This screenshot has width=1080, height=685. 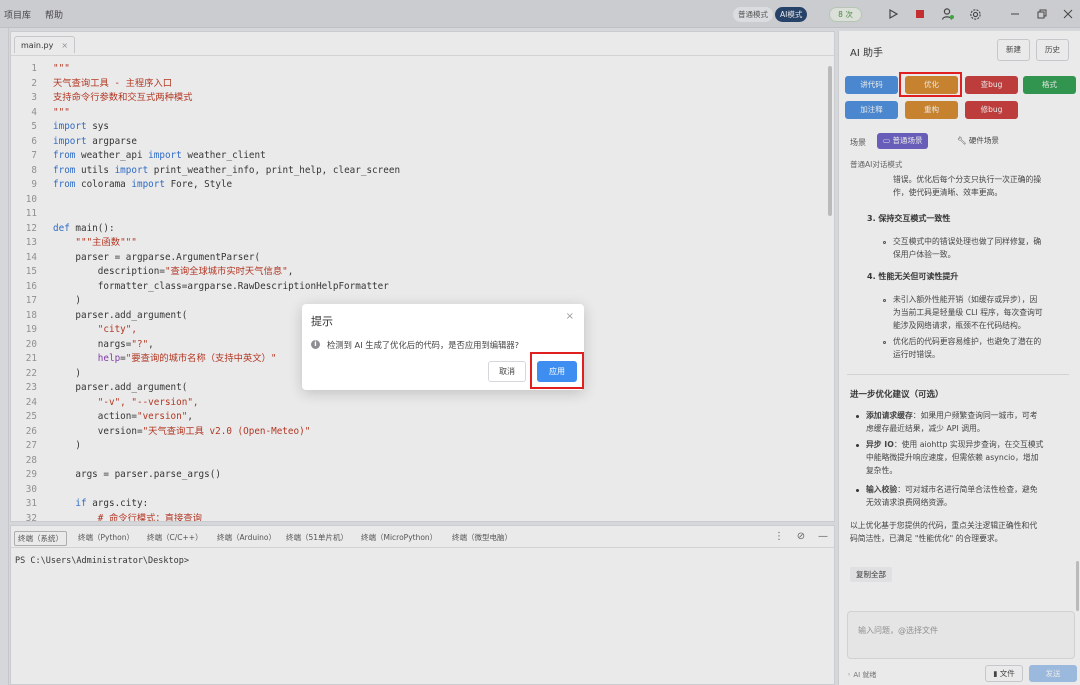 What do you see at coordinates (315, 344) in the screenshot?
I see `info-icon: i` at bounding box center [315, 344].